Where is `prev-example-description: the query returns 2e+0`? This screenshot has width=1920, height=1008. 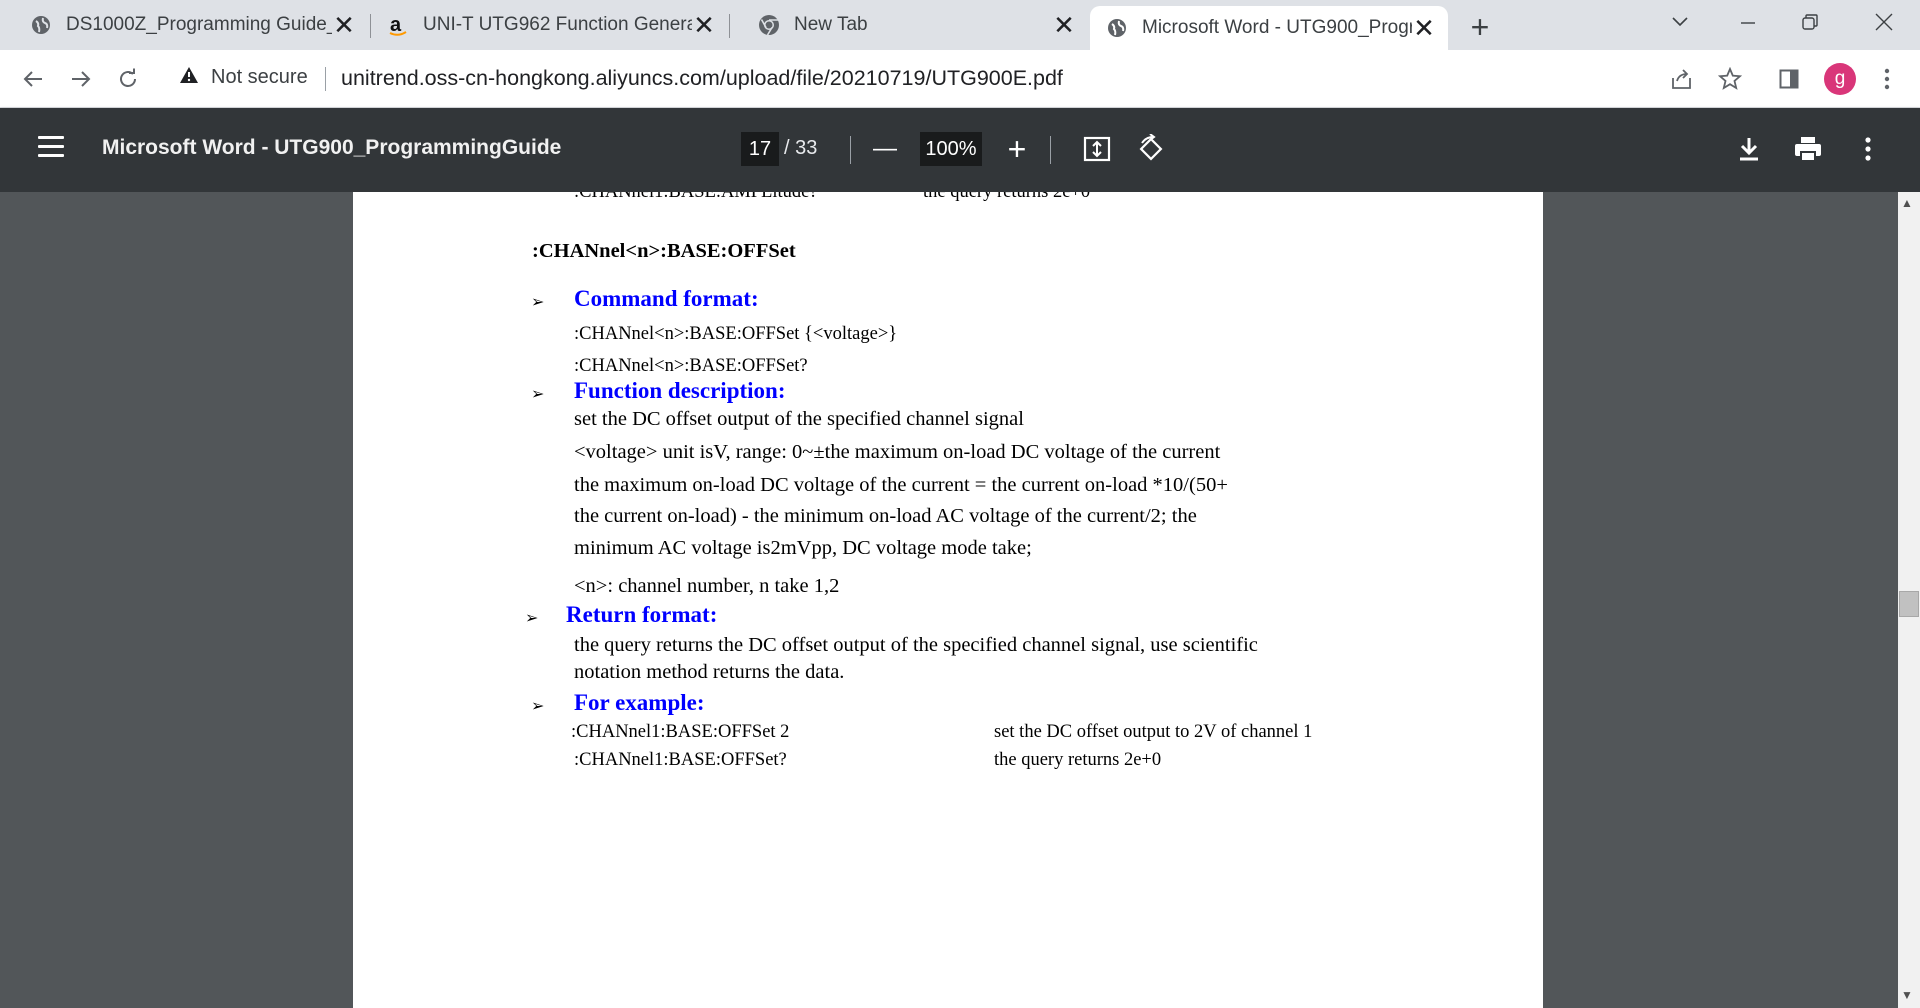 prev-example-description: the query returns 2e+0 is located at coordinates (1007, 197).